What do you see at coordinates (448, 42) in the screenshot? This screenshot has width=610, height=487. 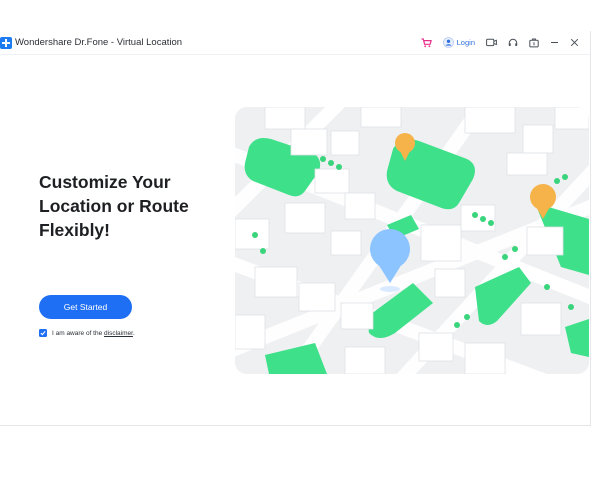 I see `user-avatar-icon` at bounding box center [448, 42].